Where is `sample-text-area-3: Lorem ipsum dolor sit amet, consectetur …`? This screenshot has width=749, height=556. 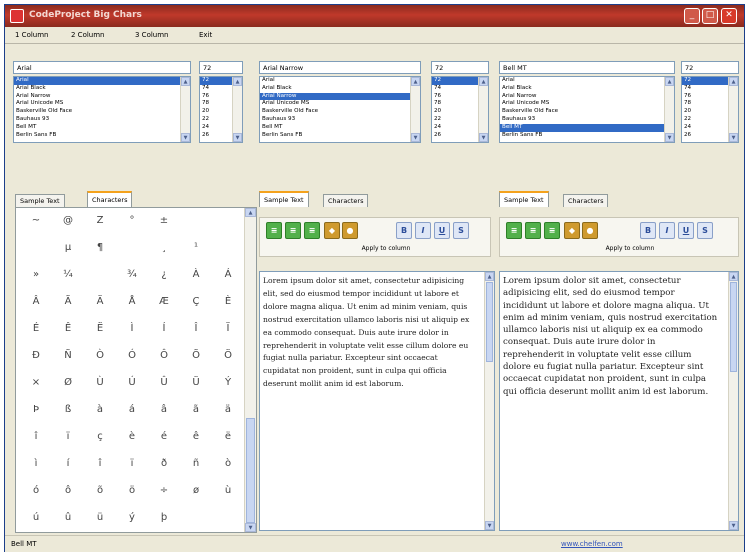
sample-text-area-3: Lorem ipsum dolor sit amet, consectetur … is located at coordinates (619, 401).